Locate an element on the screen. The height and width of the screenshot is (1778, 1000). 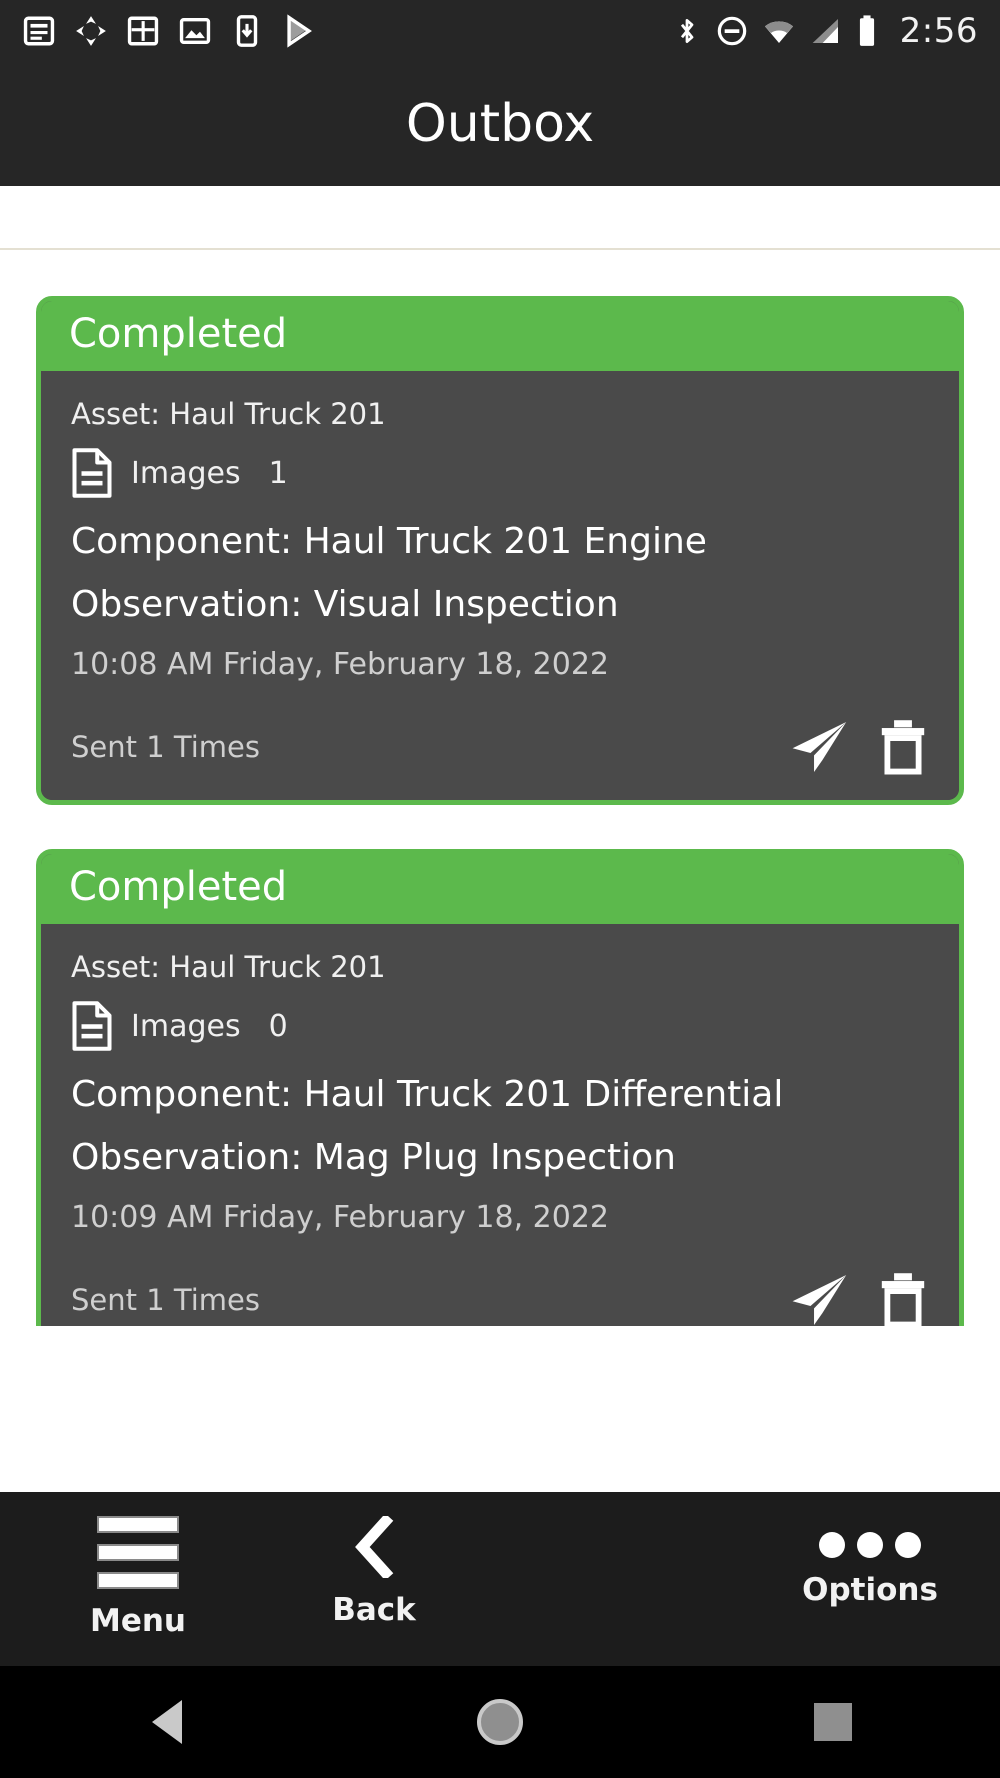
nav-back-button is located at coordinates (166, 1722).